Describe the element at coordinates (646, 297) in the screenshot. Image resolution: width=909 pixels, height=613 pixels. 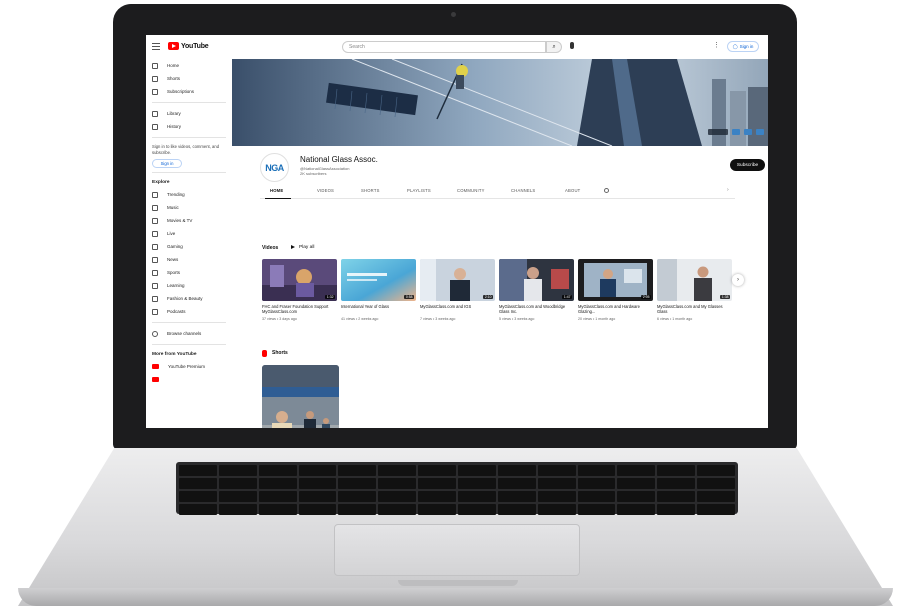
I see `video-duration: 2:05` at that location.